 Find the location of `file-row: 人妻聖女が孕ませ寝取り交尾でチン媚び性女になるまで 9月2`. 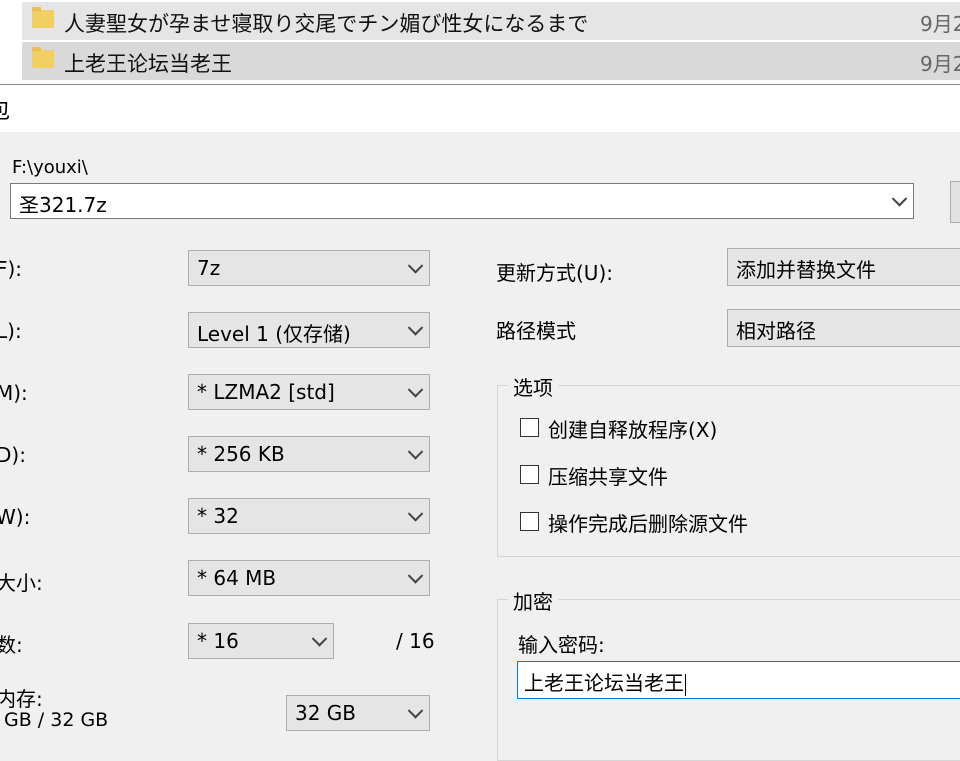

file-row: 人妻聖女が孕ませ寝取り交尾でチン媚び性女になるまで 9月2 is located at coordinates (491, 21).